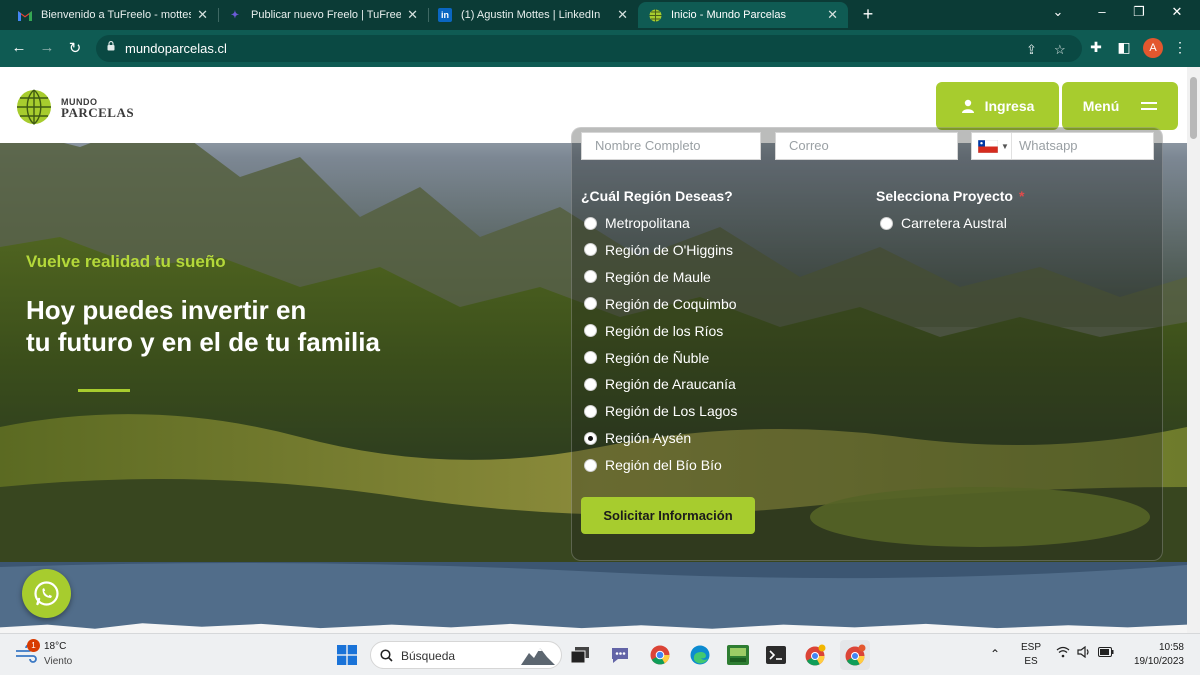 This screenshot has height=675, width=1200. Describe the element at coordinates (1084, 653) in the screenshot. I see `volume-icon` at that location.